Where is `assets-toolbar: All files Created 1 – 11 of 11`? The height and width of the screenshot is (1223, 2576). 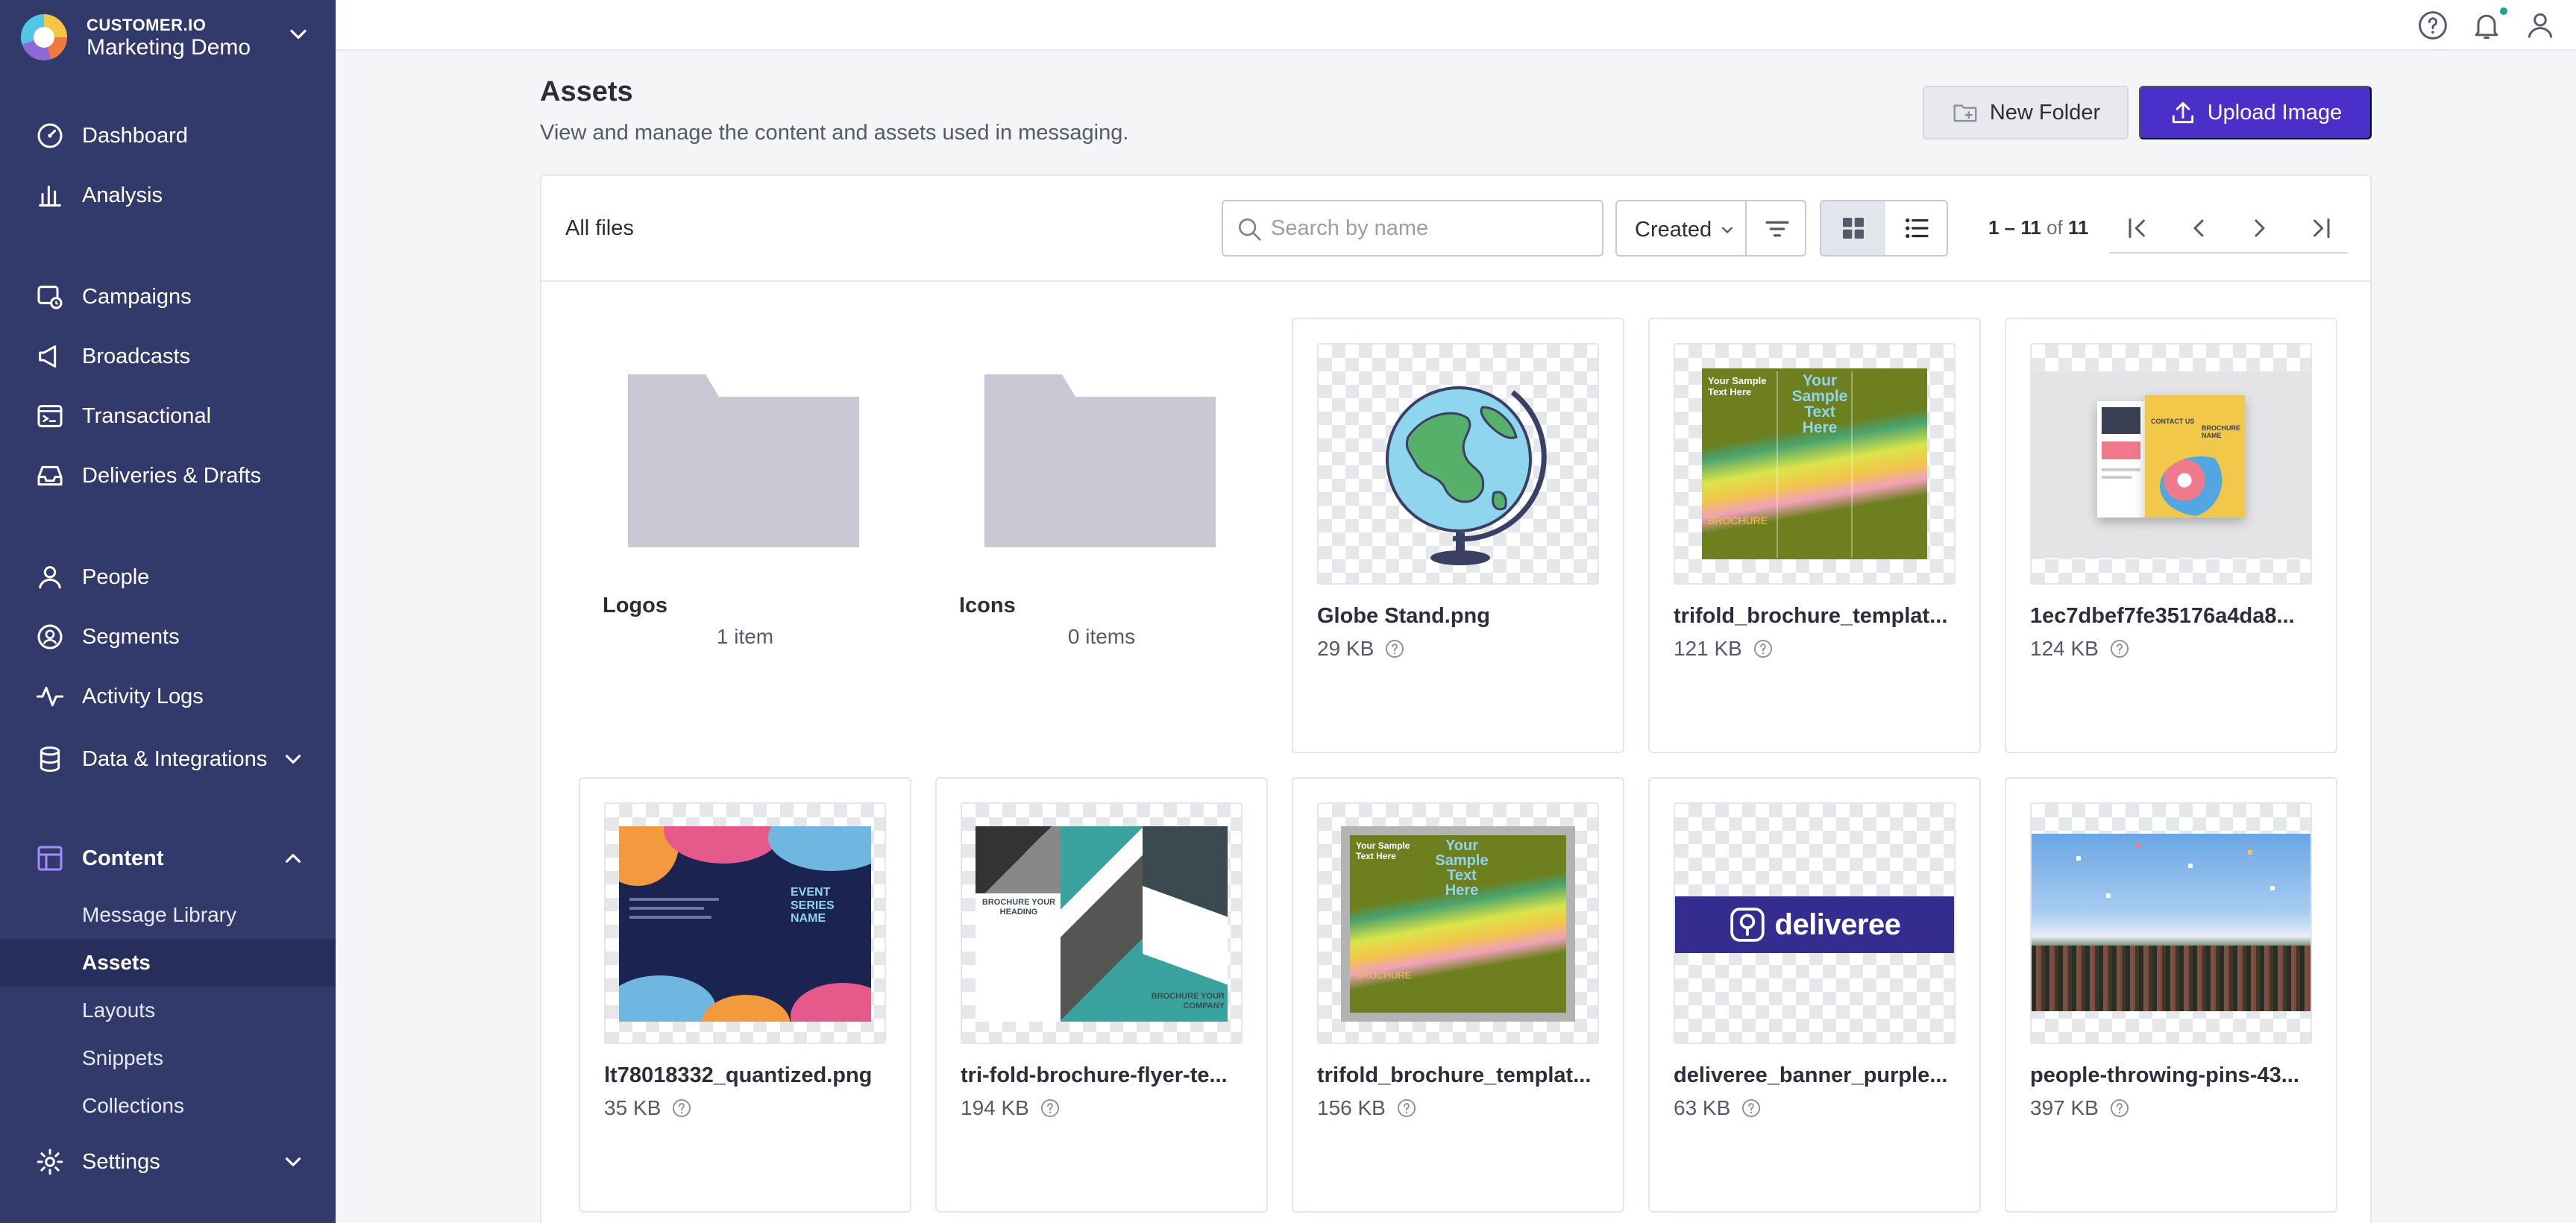
assets-toolbar: All files Created 1 – 11 of 11 is located at coordinates (1456, 229).